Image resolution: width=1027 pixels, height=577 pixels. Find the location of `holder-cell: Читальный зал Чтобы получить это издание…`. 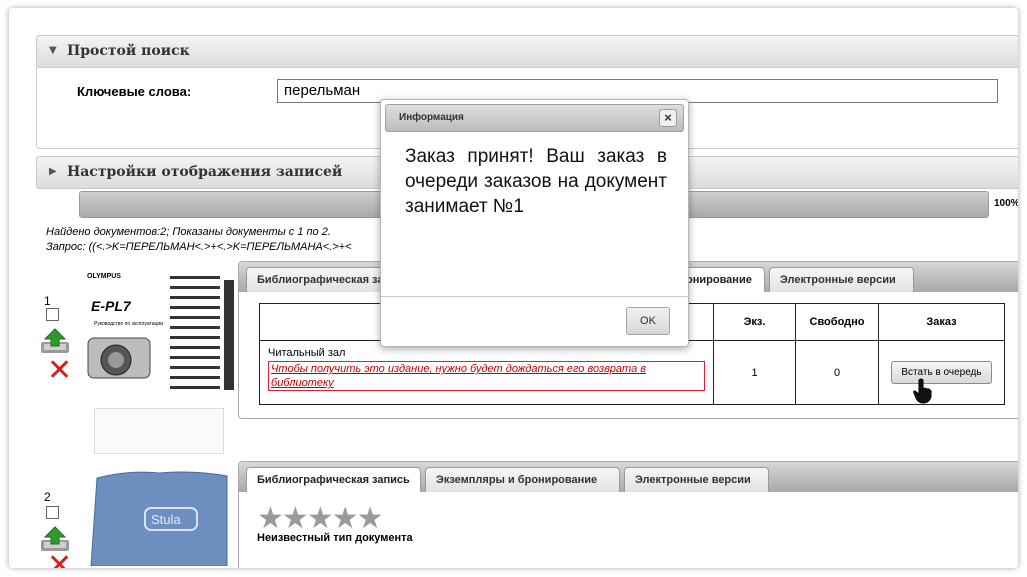

holder-cell: Читальный зал Чтобы получить это издание… is located at coordinates (486, 372).